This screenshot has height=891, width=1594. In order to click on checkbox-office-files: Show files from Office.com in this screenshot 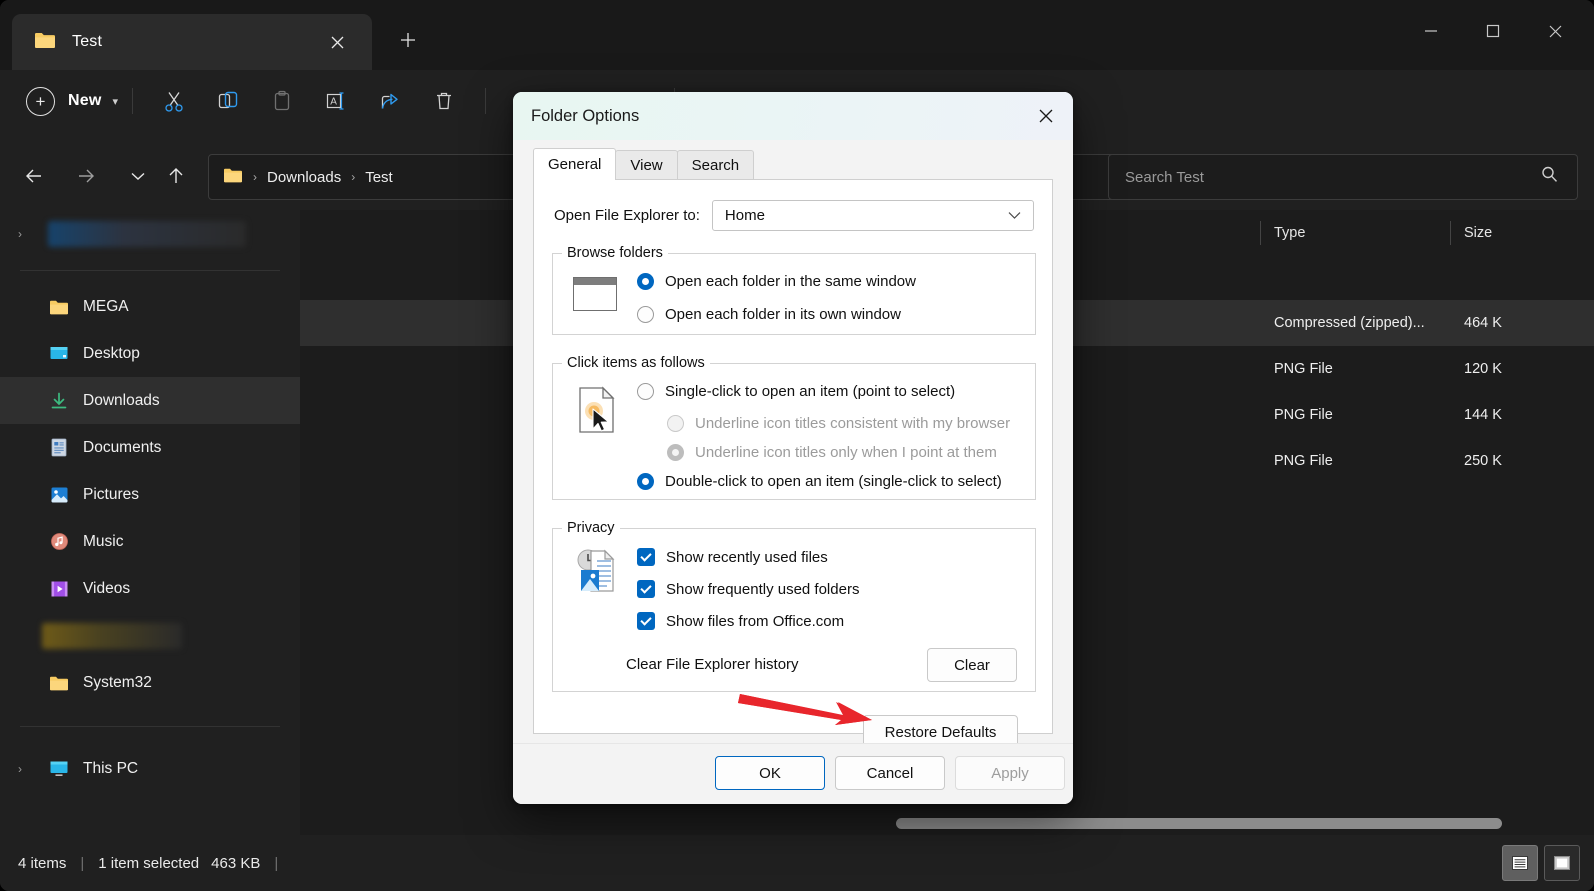, I will do `click(740, 621)`.